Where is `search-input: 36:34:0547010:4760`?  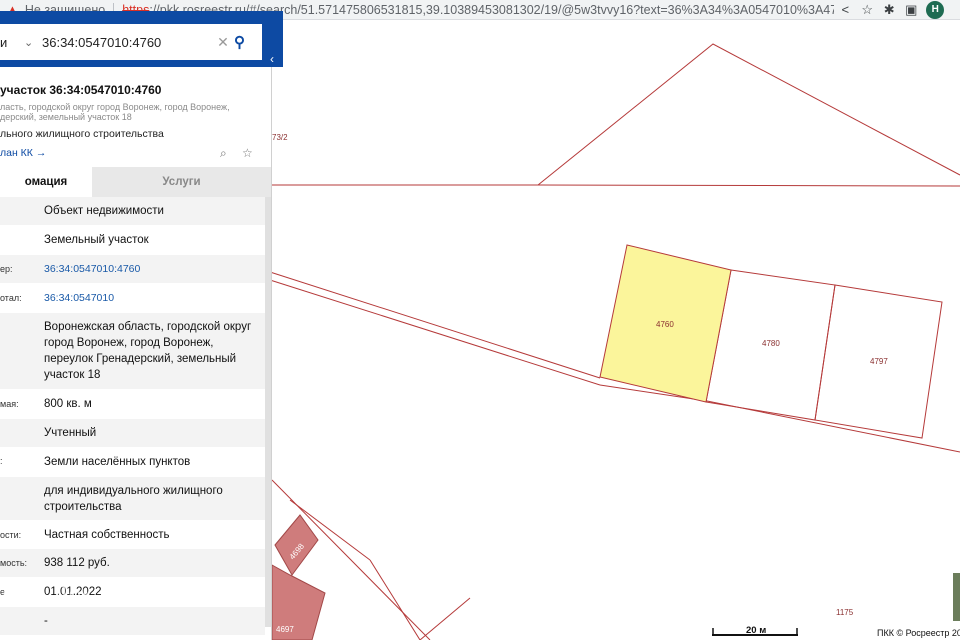 search-input: 36:34:0547010:4760 is located at coordinates (127, 42).